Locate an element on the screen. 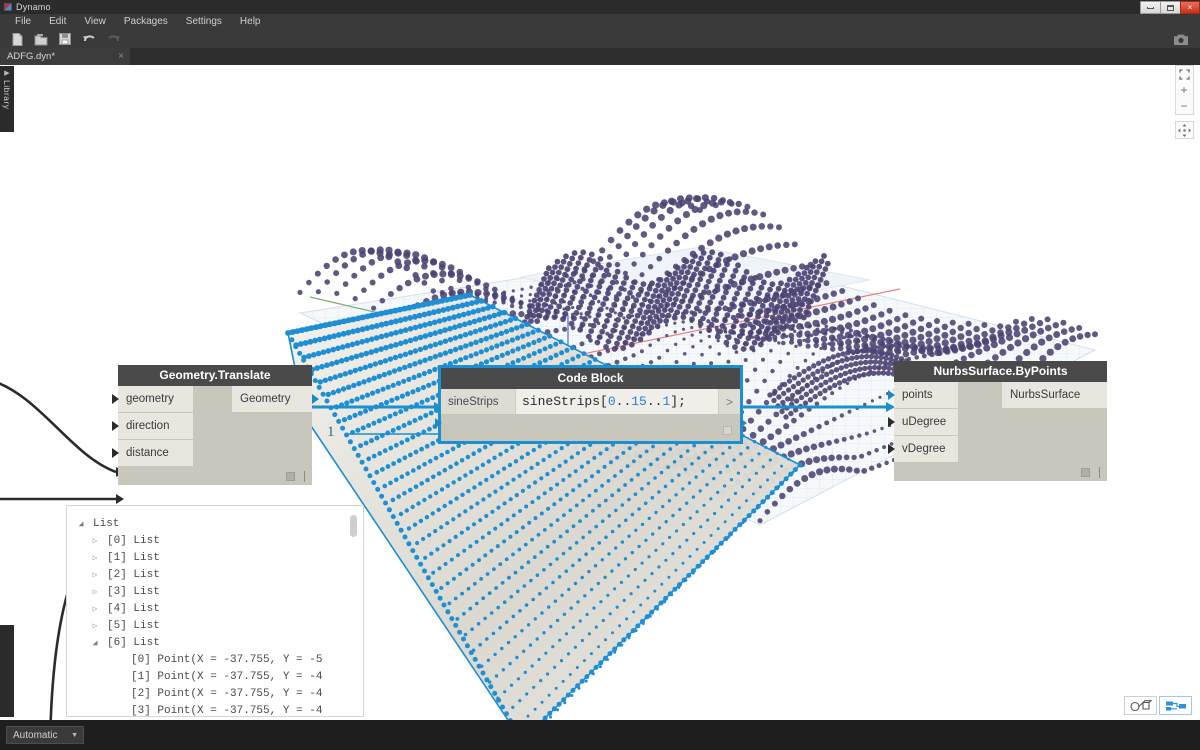 The width and height of the screenshot is (1200, 750). list-item: ◢ [6] List is located at coordinates (215, 642).